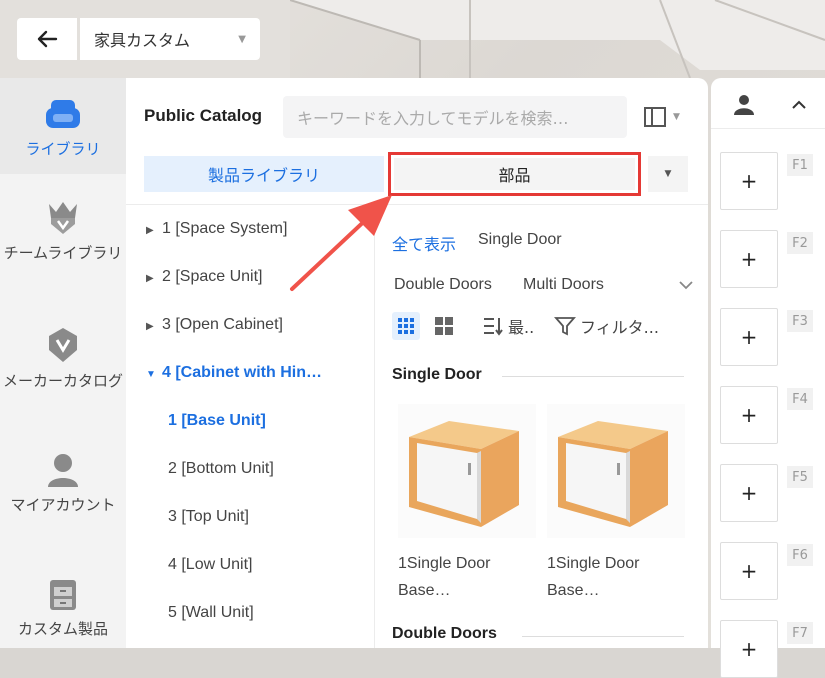 This screenshot has height=678, width=825. I want to click on shortcut-panel-header, so click(768, 103).